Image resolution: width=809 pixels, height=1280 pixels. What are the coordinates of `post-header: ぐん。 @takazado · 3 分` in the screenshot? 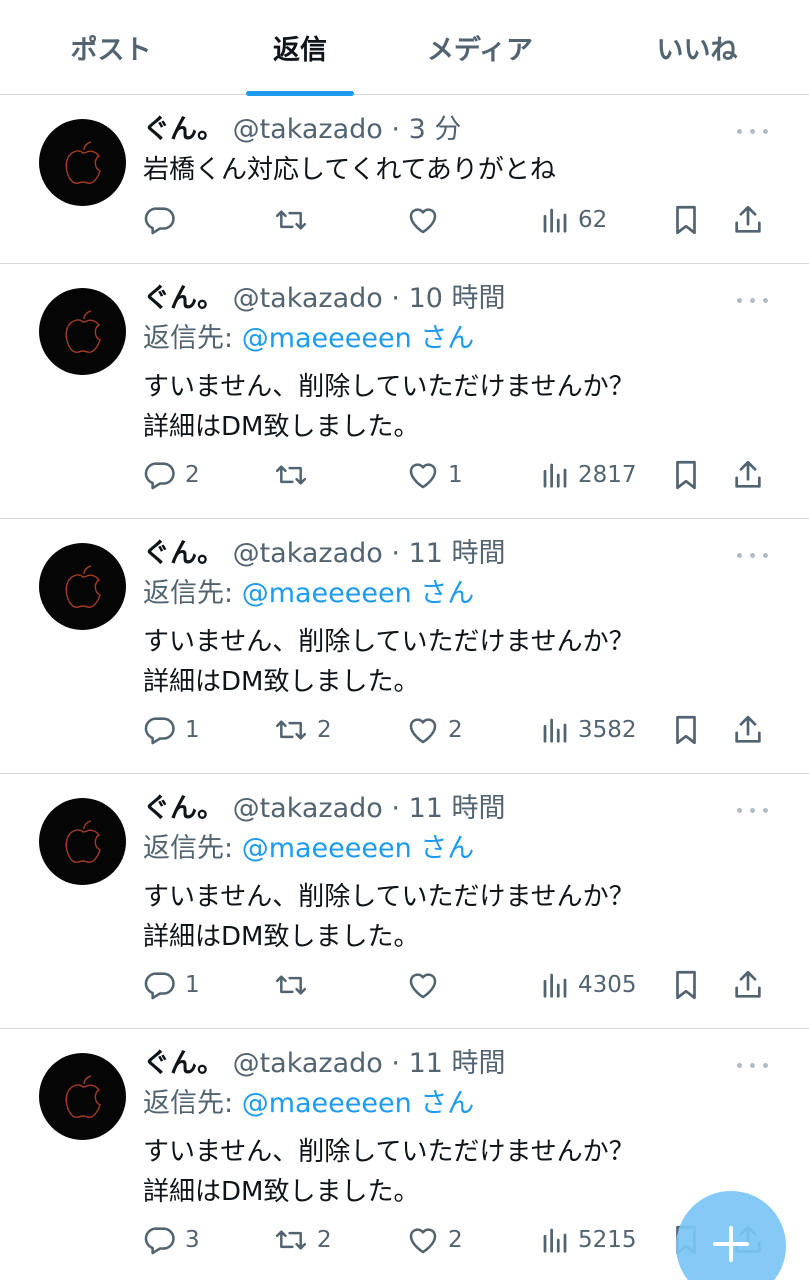 It's located at (302, 130).